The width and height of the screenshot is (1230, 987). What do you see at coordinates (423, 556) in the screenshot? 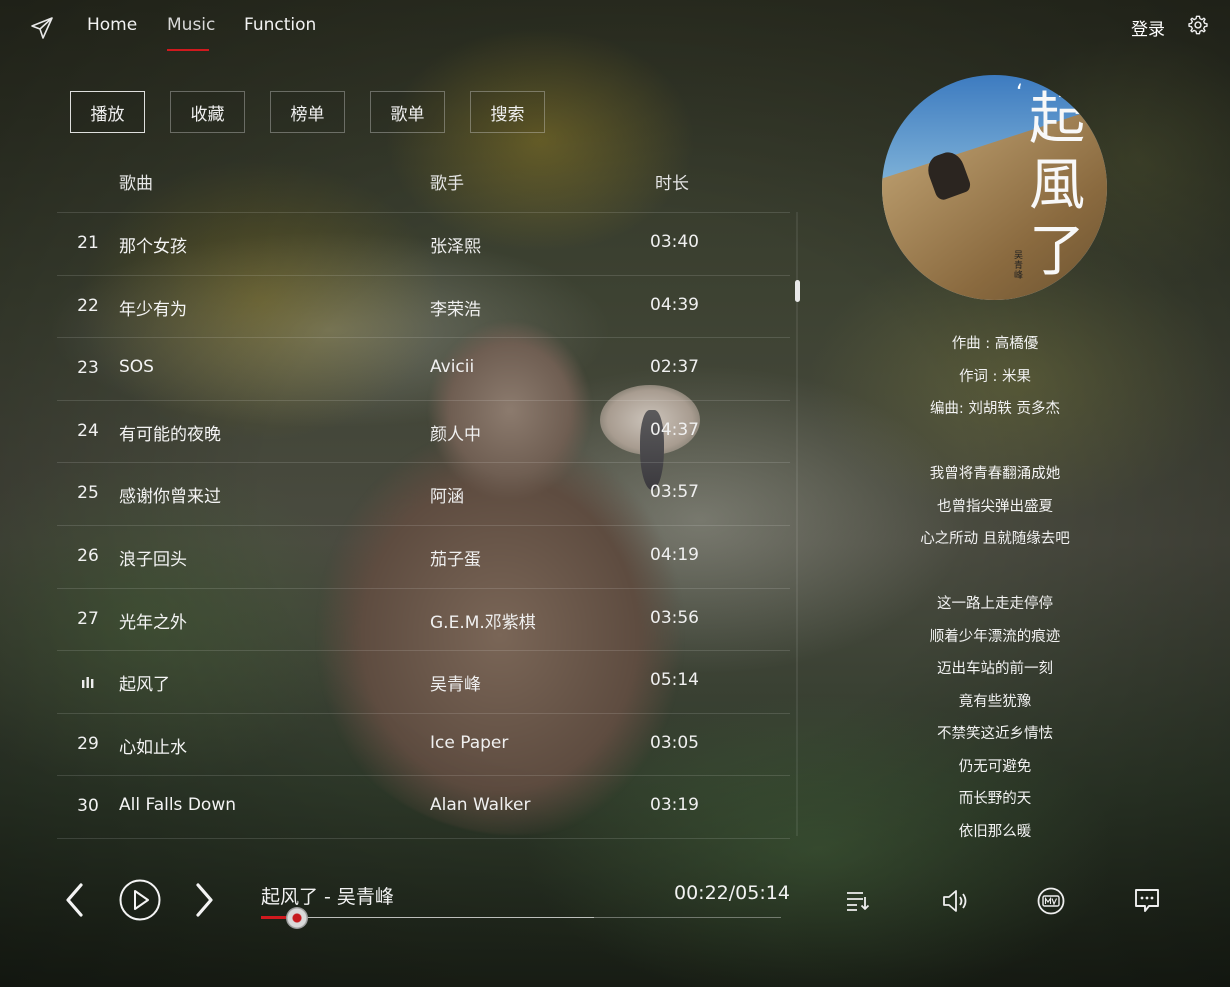
I see `table-row: 26 浪子回头 茄子蛋 04:19` at bounding box center [423, 556].